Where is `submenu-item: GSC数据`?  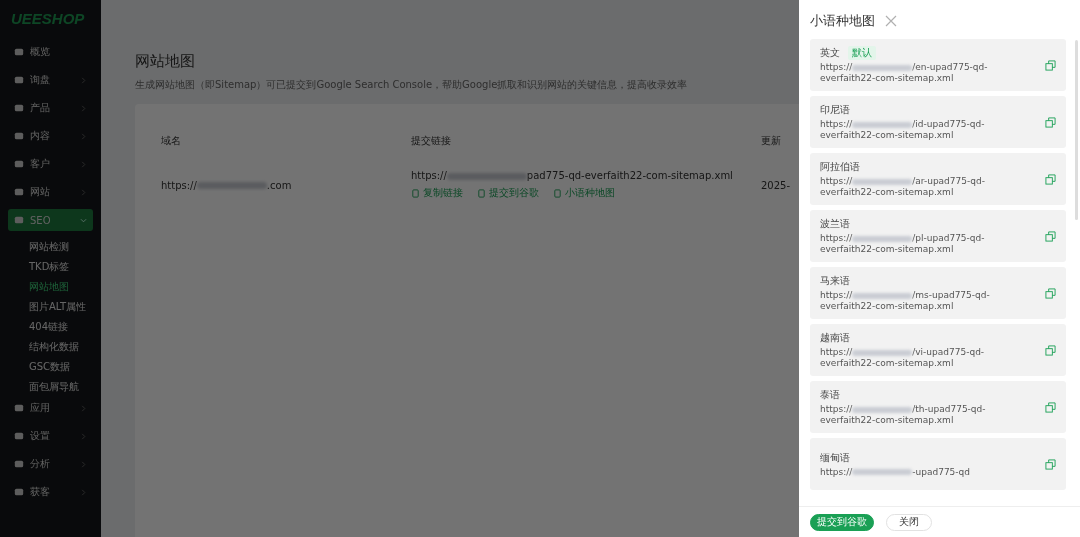
submenu-item: GSC数据 is located at coordinates (35, 367).